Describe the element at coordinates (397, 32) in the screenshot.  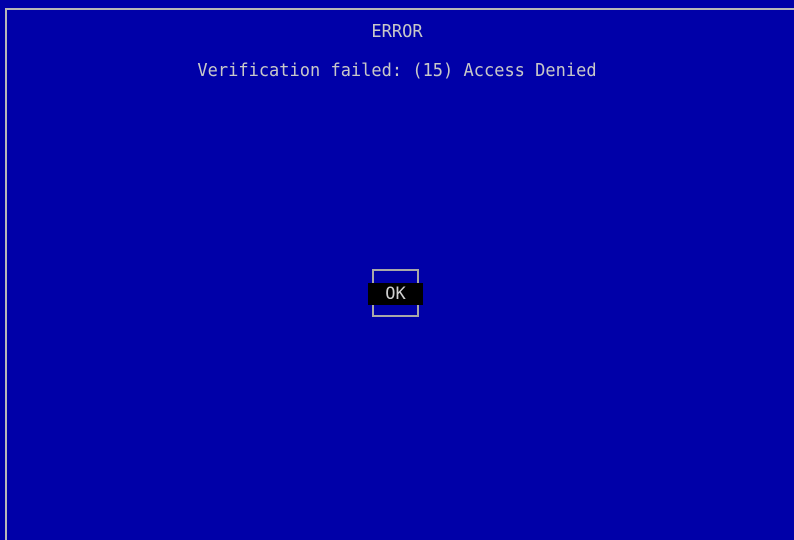
I see `dialog-title: ERROR` at that location.